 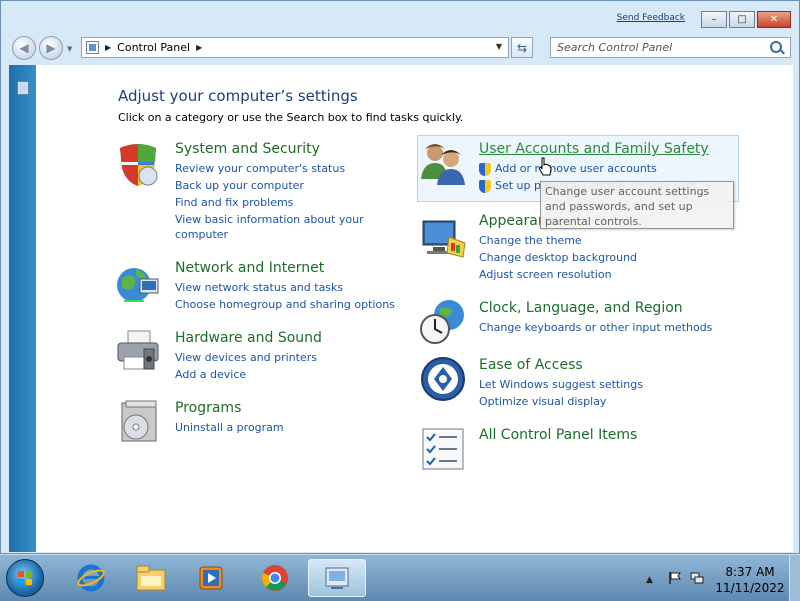 I want to click on link-optimize-visual-display: Optimize visual display, so click(x=542, y=402).